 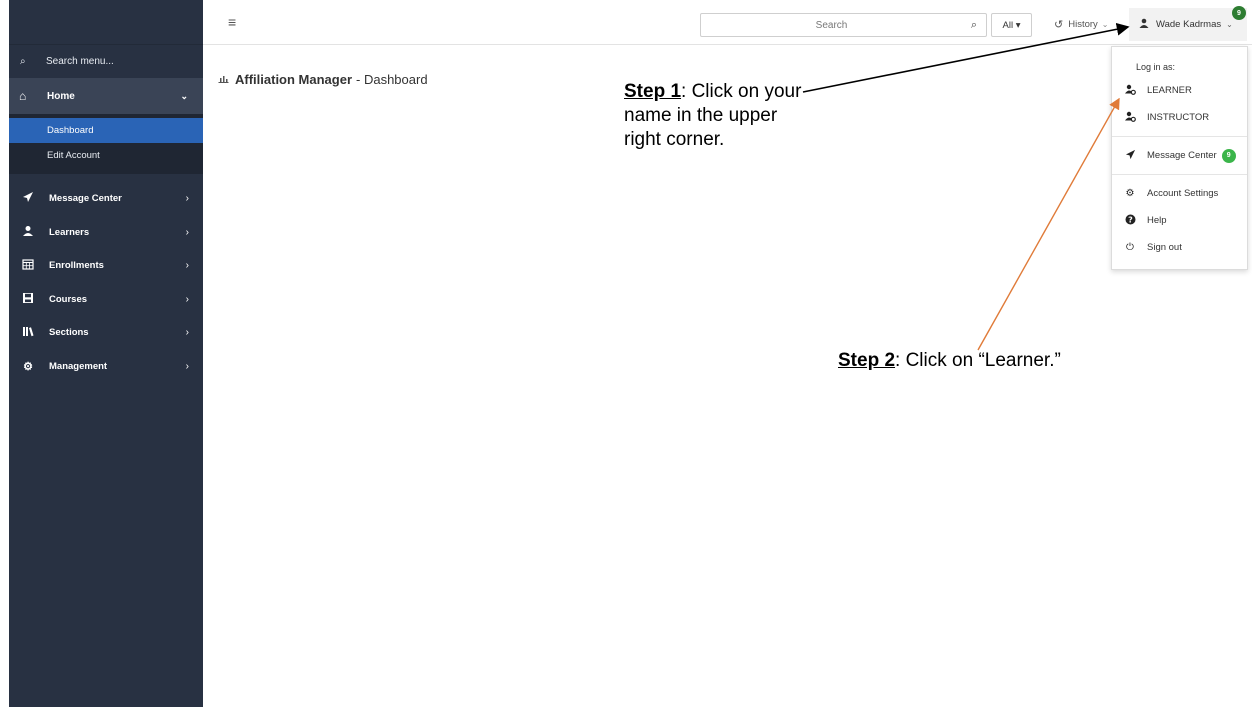 I want to click on user-name: Wade Kadrmas, so click(x=1189, y=24).